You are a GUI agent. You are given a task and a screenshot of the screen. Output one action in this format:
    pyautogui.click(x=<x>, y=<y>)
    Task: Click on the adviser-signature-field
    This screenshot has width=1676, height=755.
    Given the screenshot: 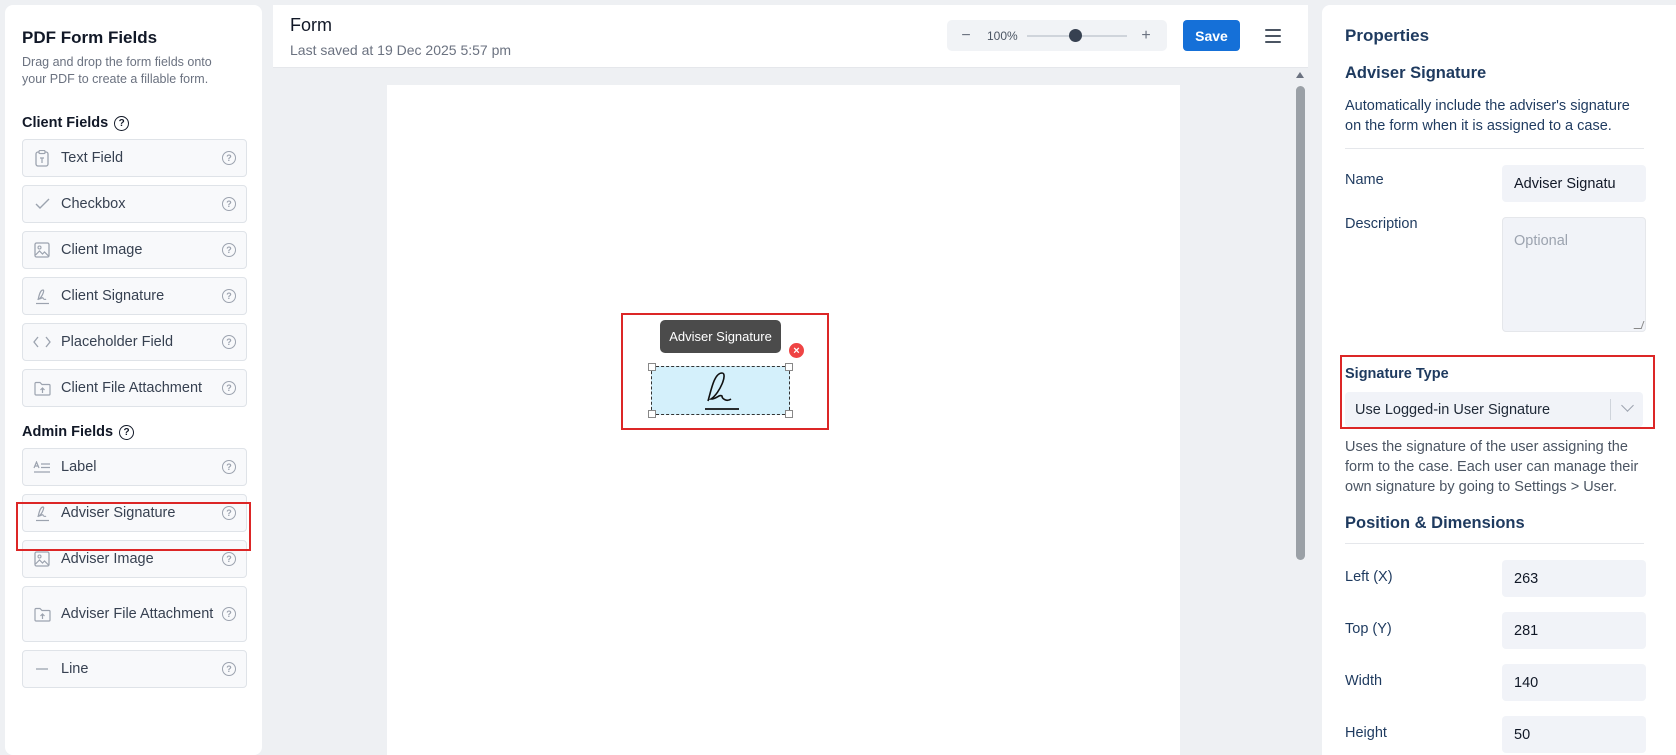 What is the action you would take?
    pyautogui.click(x=720, y=390)
    